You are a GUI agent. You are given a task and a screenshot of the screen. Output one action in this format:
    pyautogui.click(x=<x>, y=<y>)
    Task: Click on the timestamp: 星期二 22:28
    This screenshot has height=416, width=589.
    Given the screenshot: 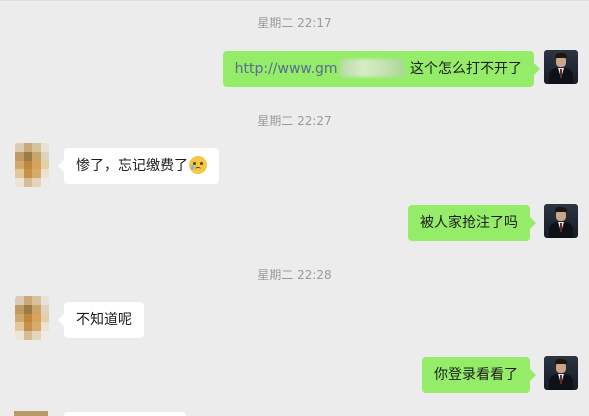 What is the action you would take?
    pyautogui.click(x=294, y=275)
    